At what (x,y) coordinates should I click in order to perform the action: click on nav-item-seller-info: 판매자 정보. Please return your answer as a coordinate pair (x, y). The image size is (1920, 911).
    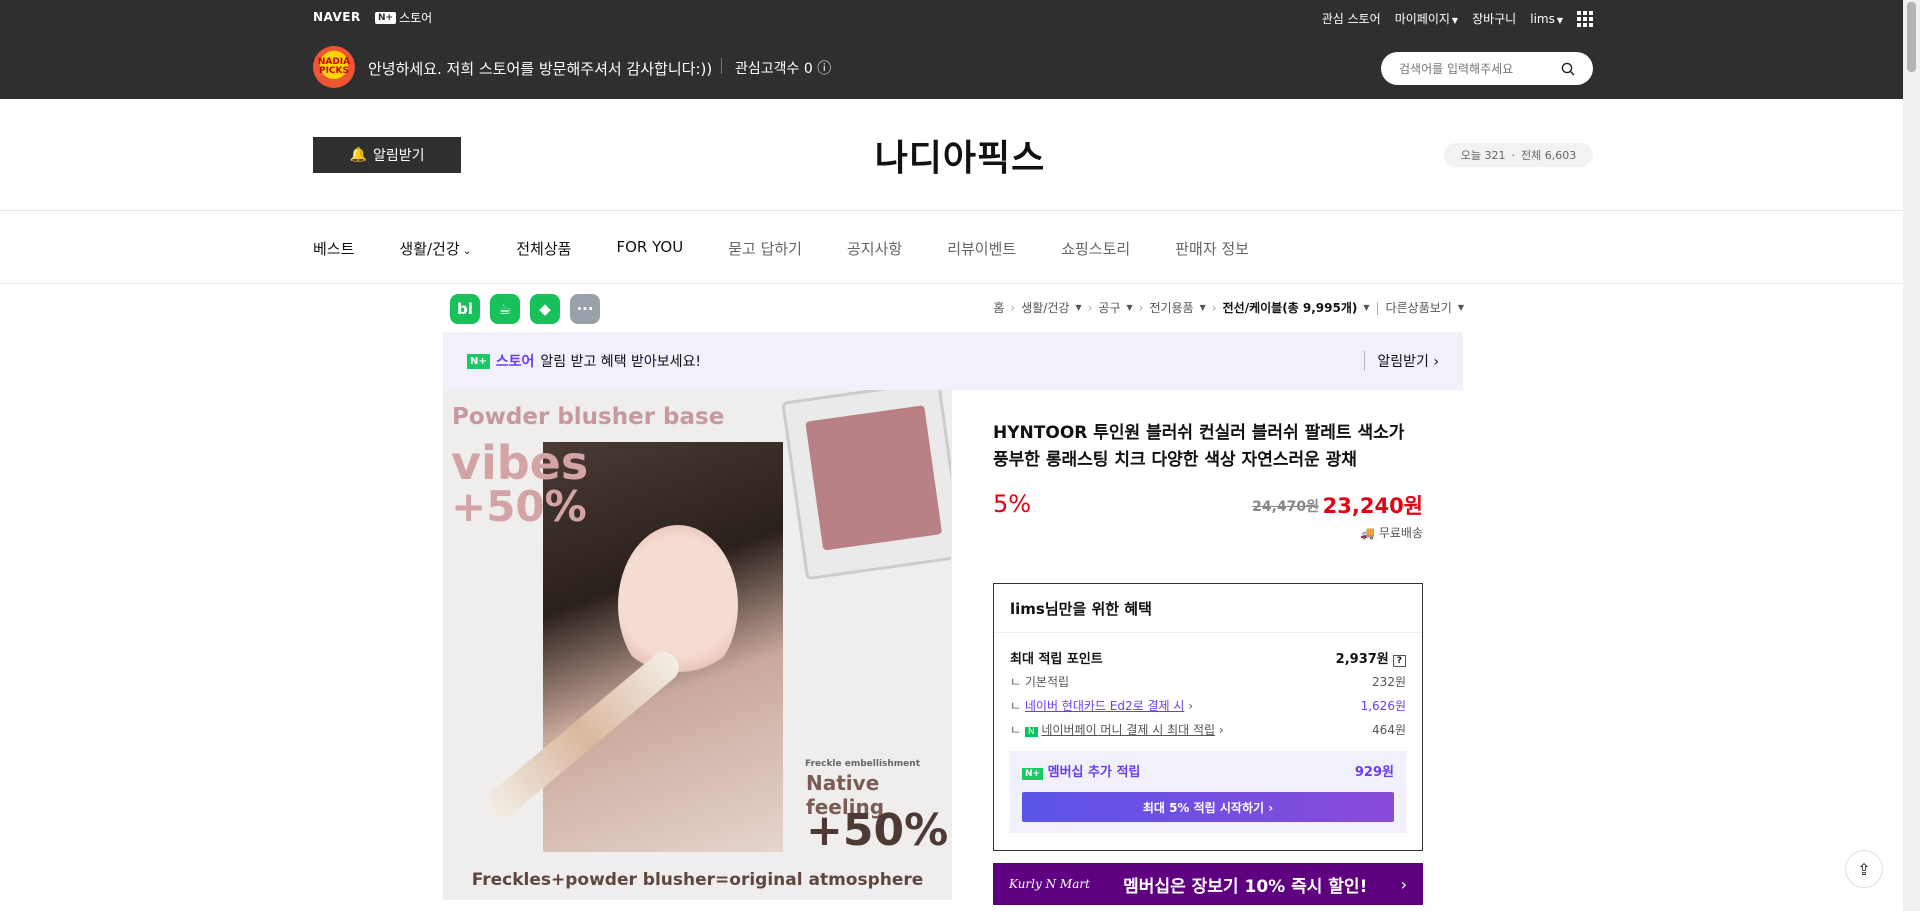
    Looking at the image, I should click on (1212, 248).